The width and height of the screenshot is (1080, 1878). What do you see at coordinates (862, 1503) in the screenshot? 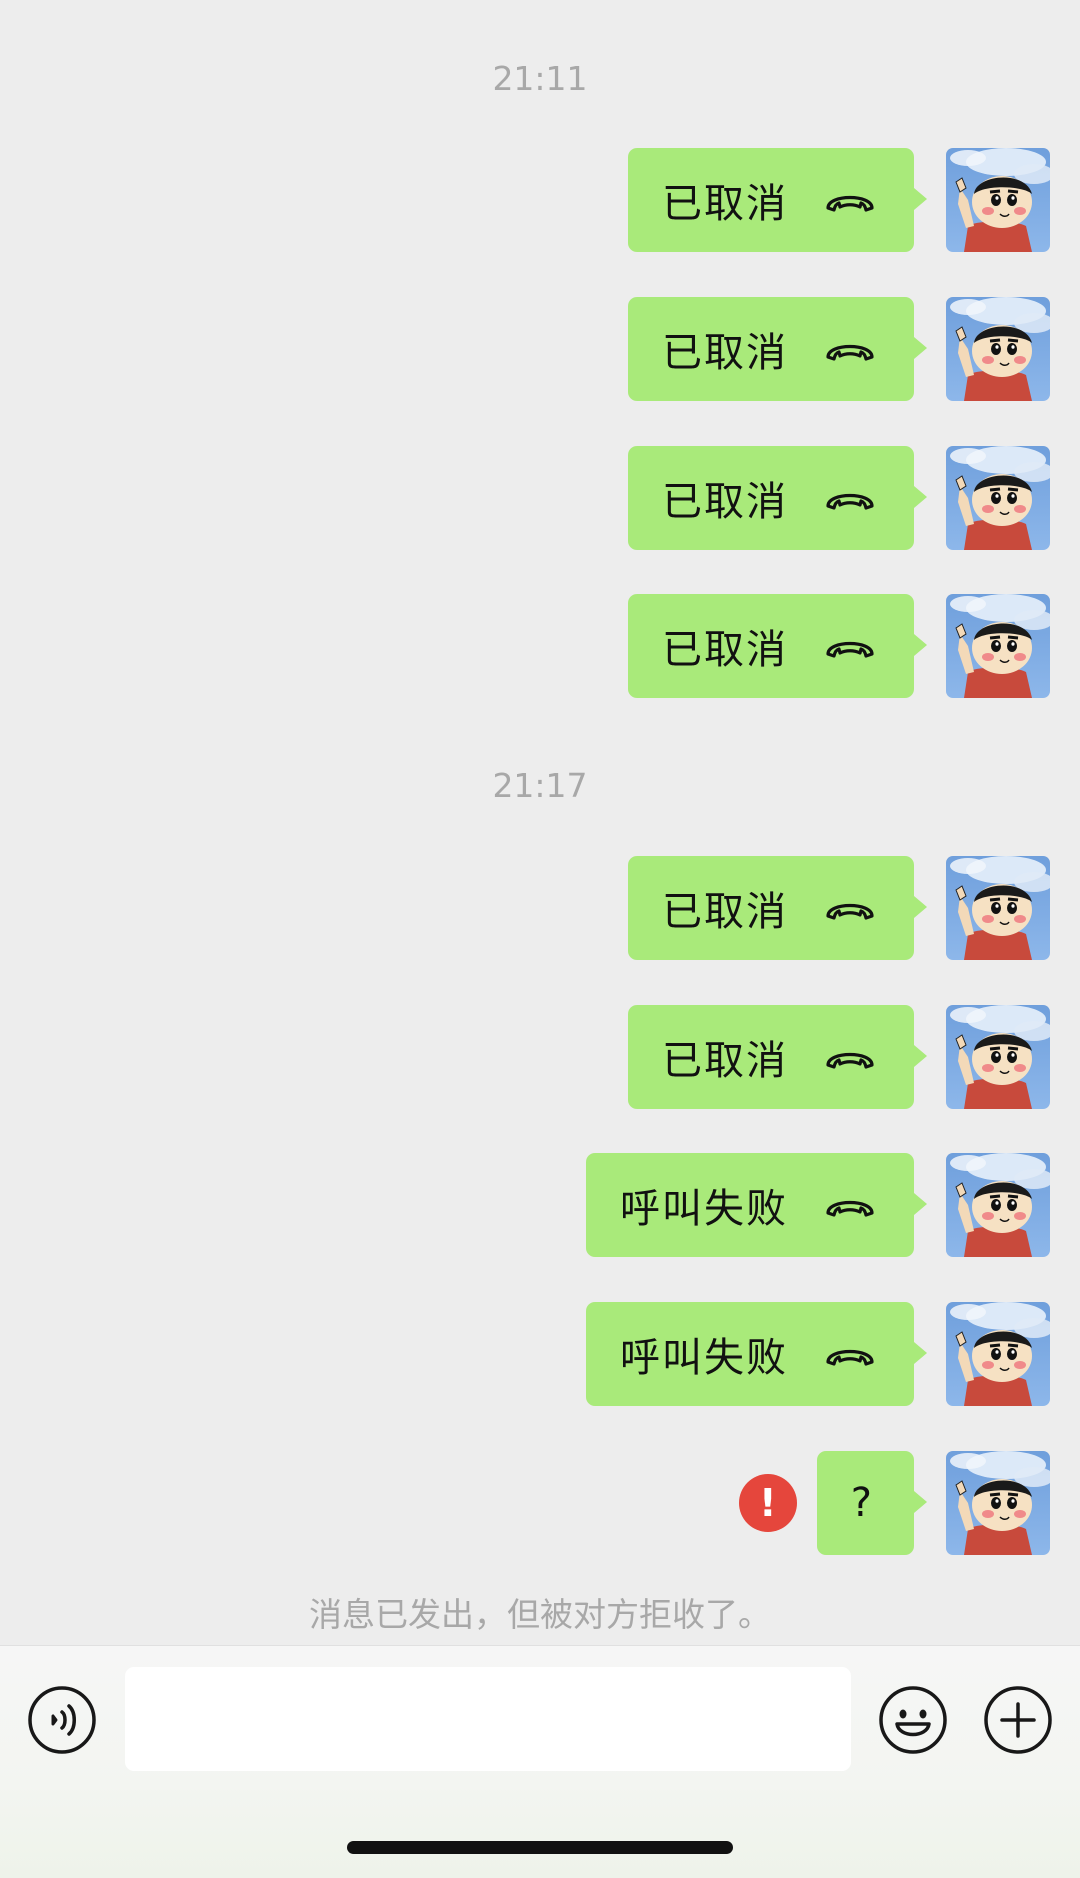
I see `message-text: ?` at bounding box center [862, 1503].